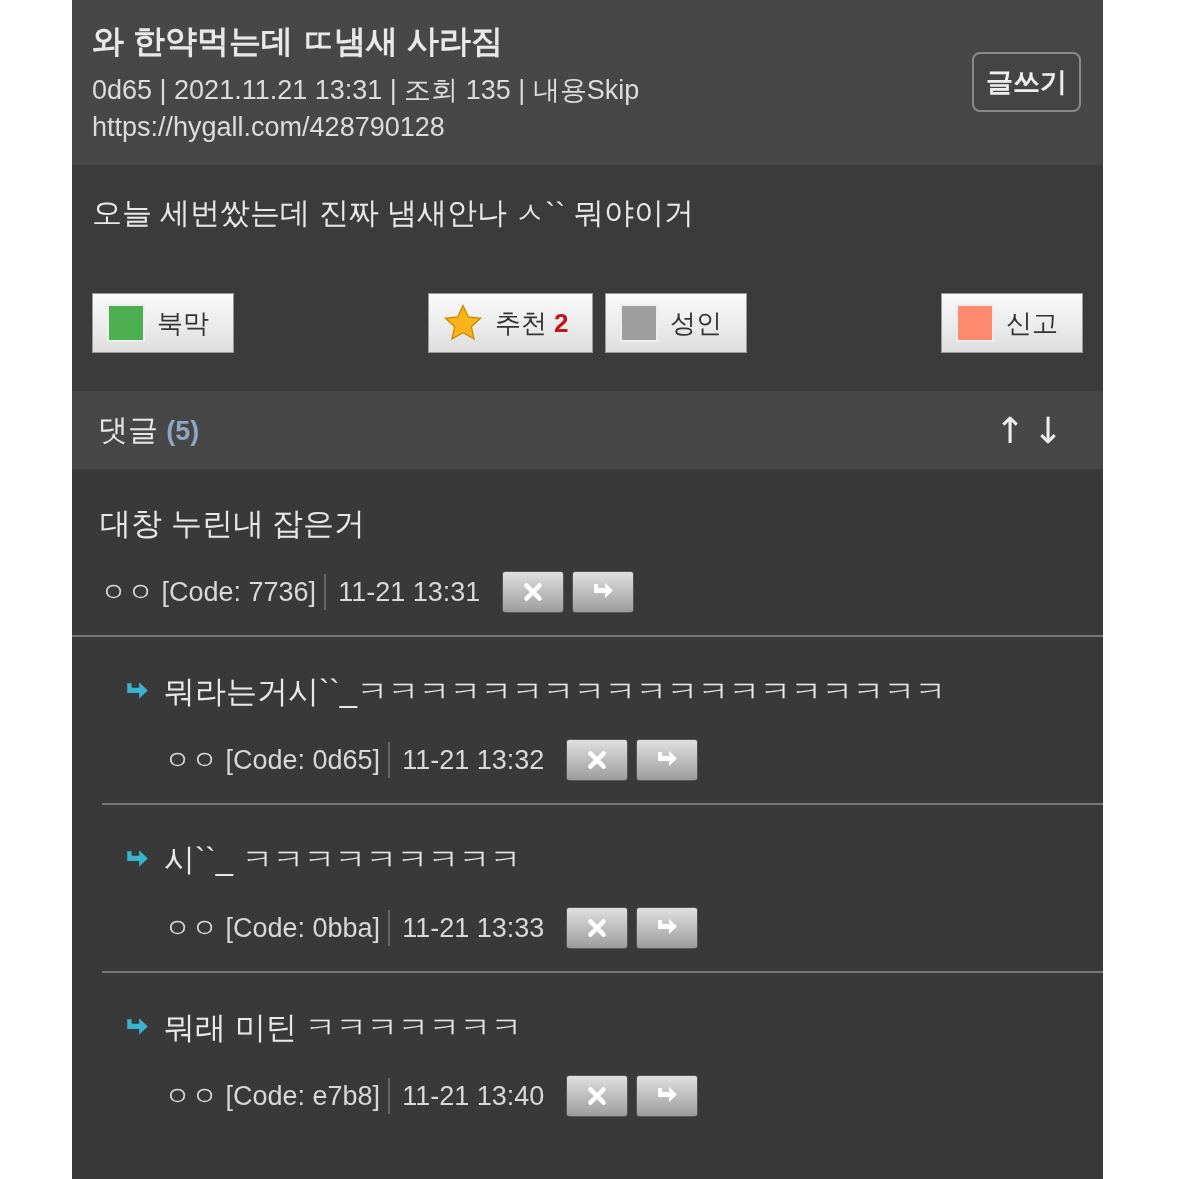 This screenshot has width=1179, height=1179. Describe the element at coordinates (510, 323) in the screenshot. I see `recommend-button: 추천 2` at that location.